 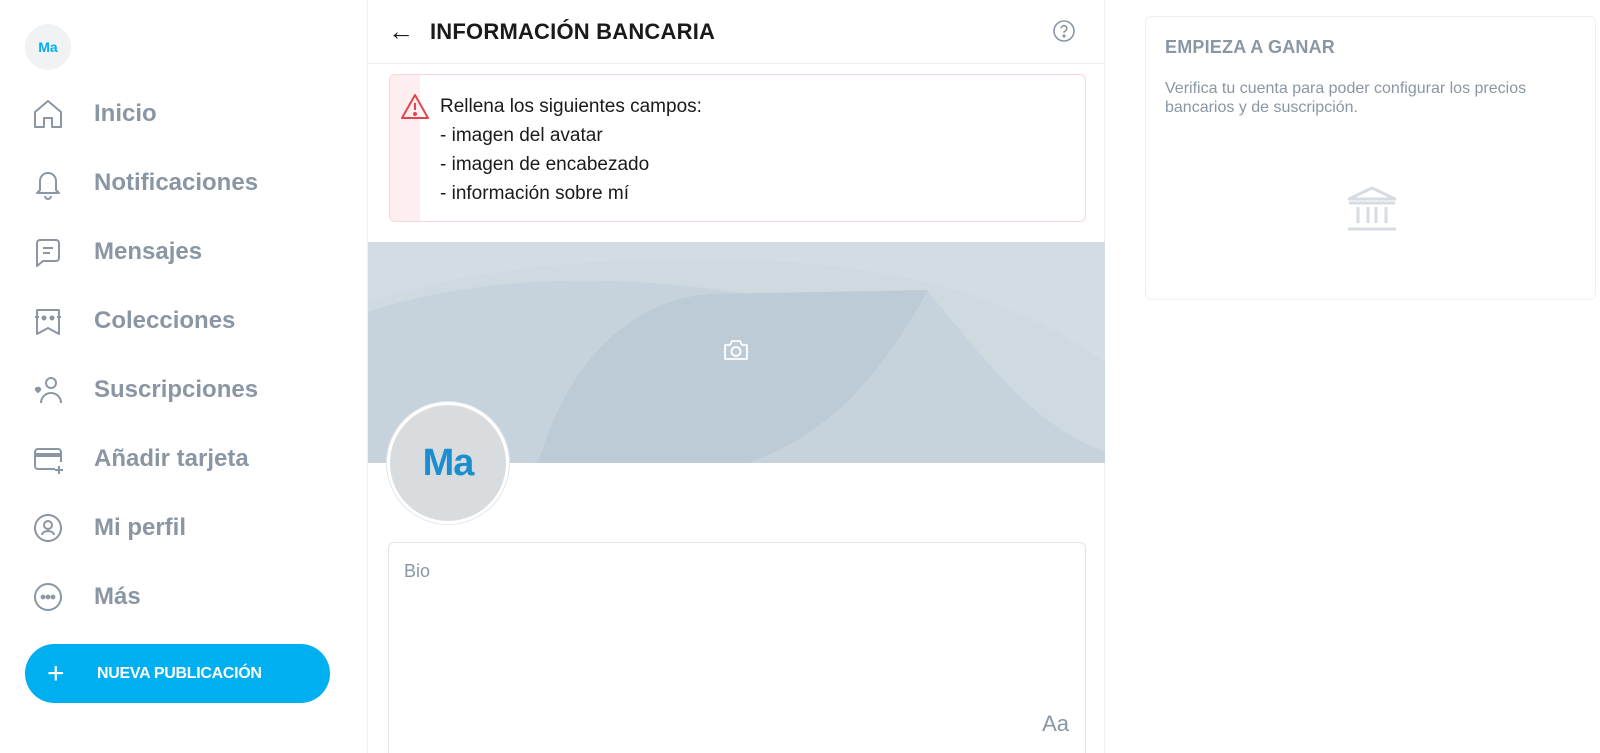 I want to click on collections-icon, so click(x=48, y=321).